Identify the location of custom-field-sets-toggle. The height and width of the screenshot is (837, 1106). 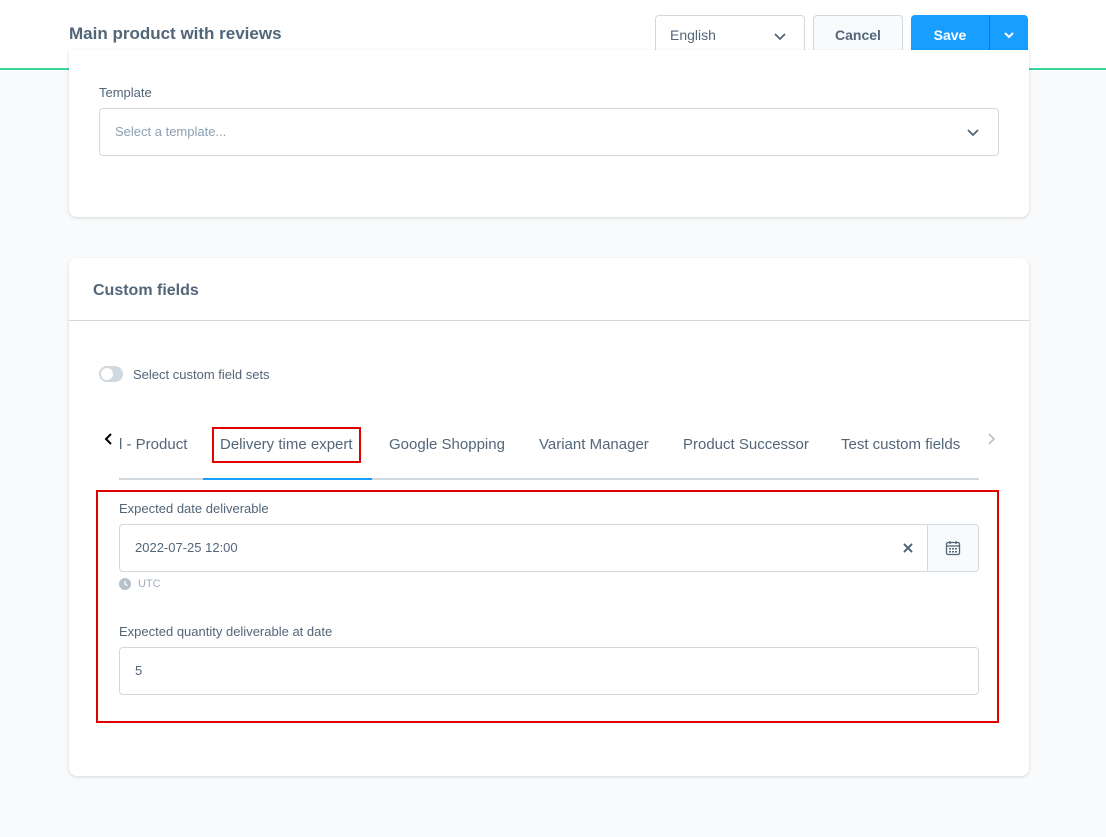
(111, 374).